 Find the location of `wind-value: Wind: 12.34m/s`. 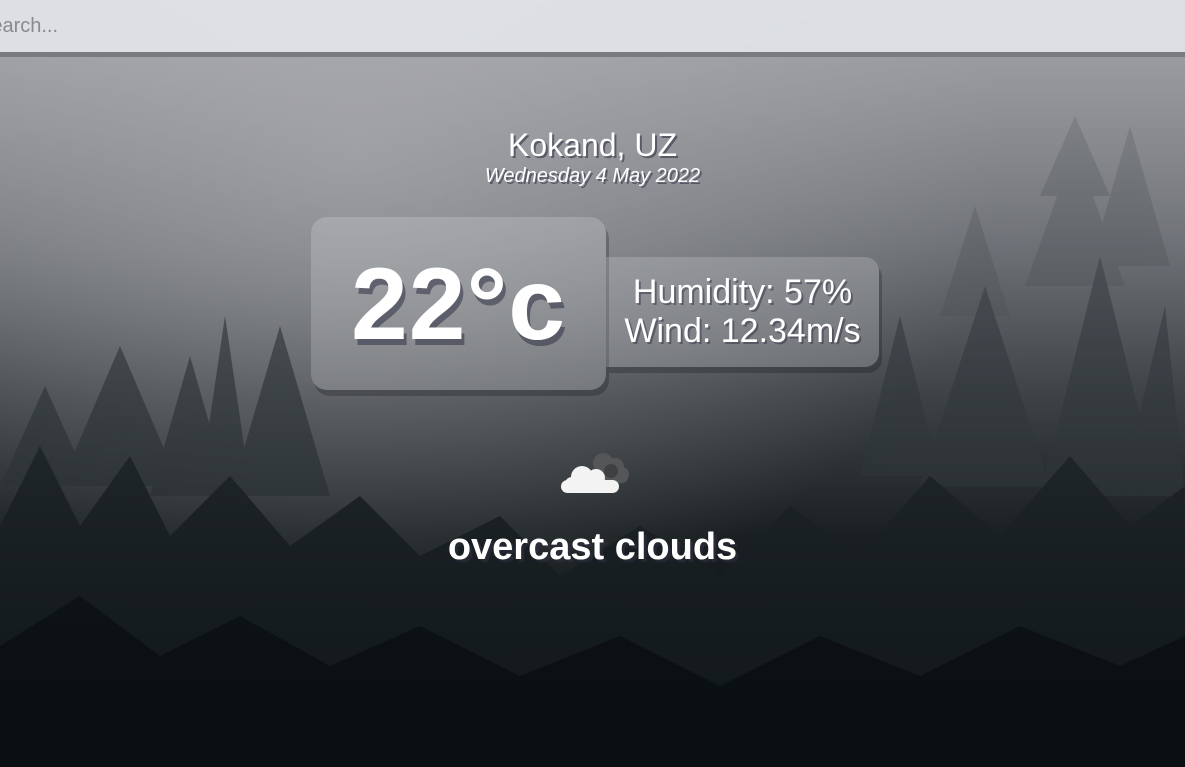

wind-value: Wind: 12.34m/s is located at coordinates (742, 331).